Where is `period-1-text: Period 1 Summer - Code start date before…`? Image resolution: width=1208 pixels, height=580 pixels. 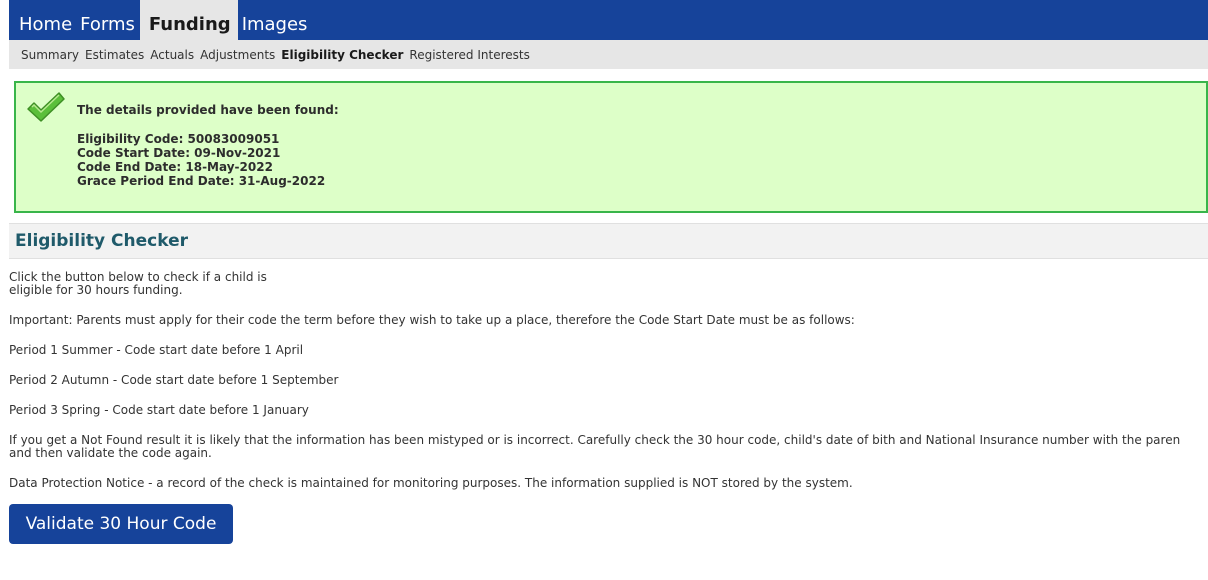
period-1-text: Period 1 Summer - Code start date before… is located at coordinates (156, 350).